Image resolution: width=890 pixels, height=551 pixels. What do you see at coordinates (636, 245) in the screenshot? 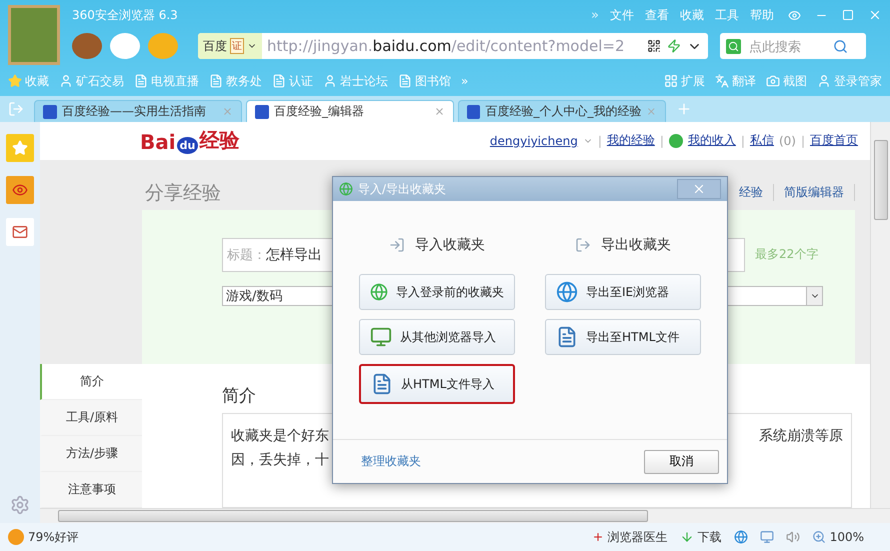
I see `export-heading: 导出收藏夹` at bounding box center [636, 245].